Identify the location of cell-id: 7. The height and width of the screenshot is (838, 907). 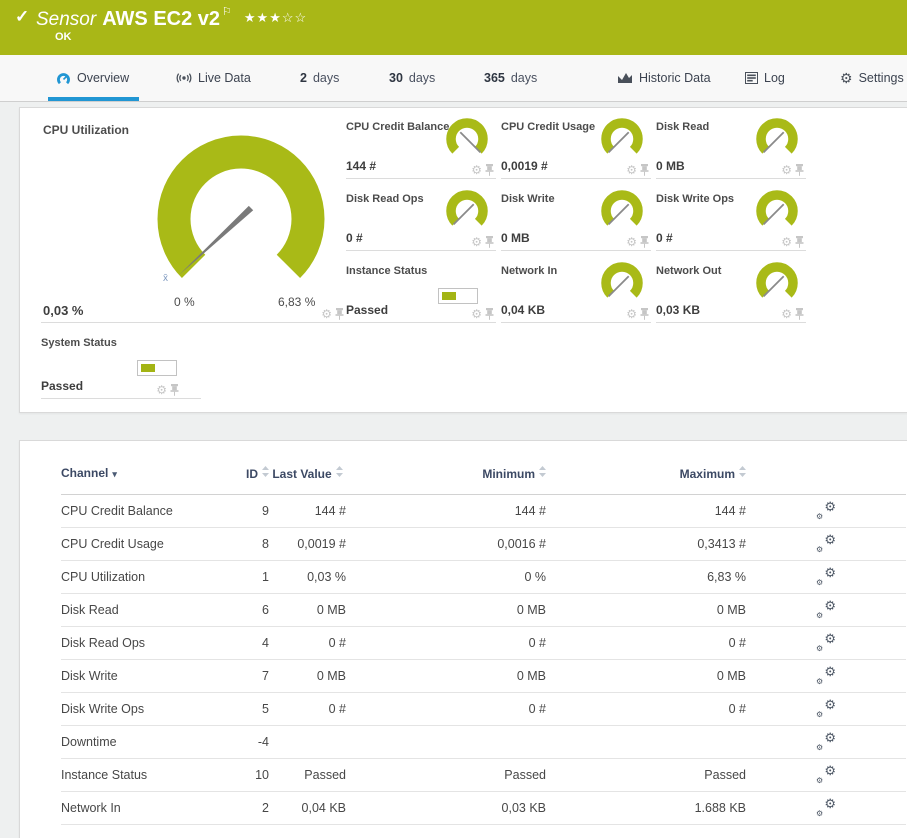
(265, 676).